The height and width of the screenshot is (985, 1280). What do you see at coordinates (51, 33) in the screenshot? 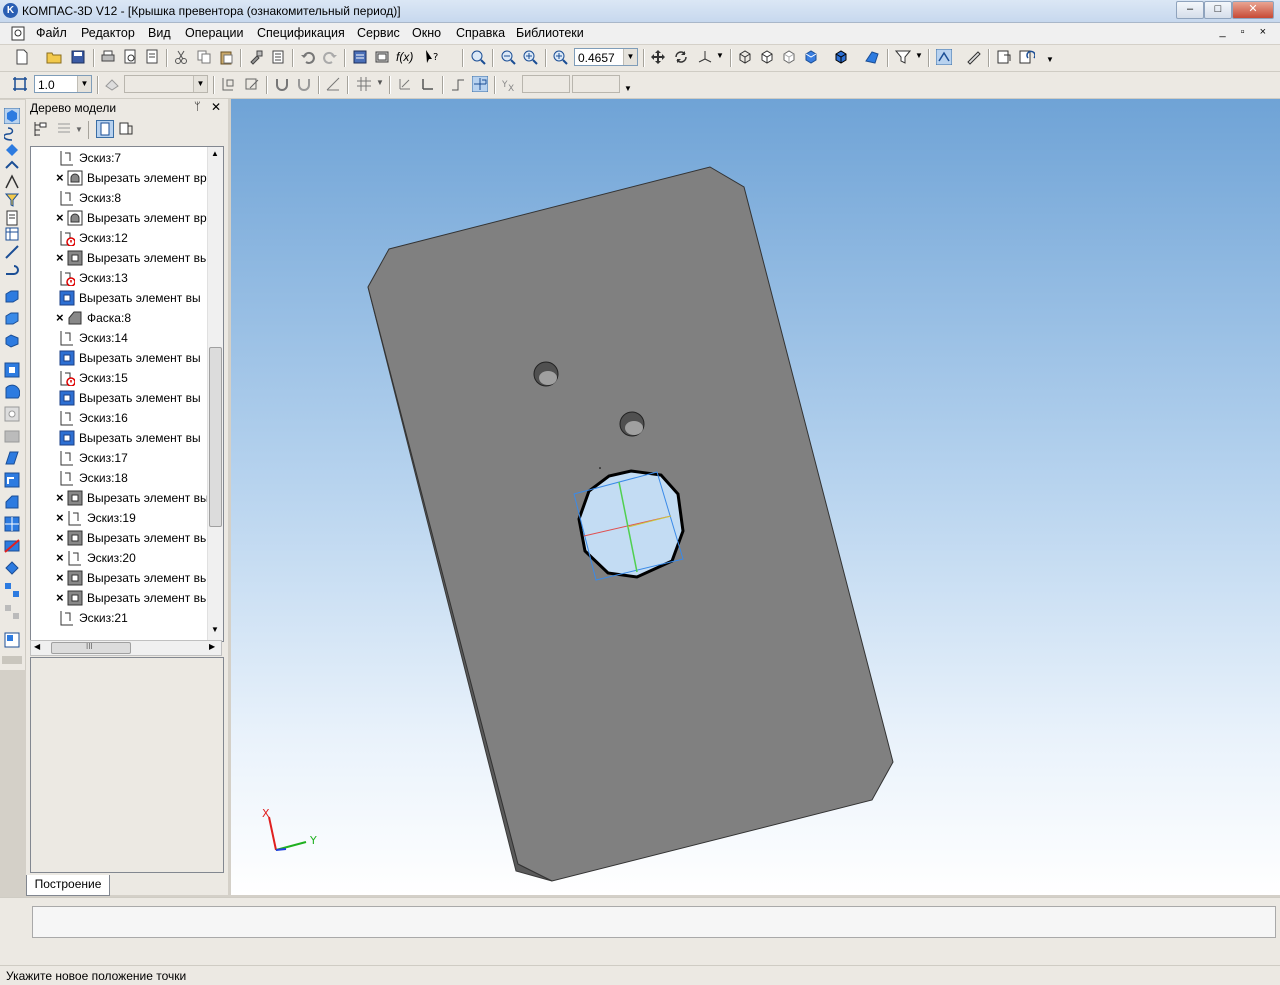
I see `menu-file: Файл` at bounding box center [51, 33].